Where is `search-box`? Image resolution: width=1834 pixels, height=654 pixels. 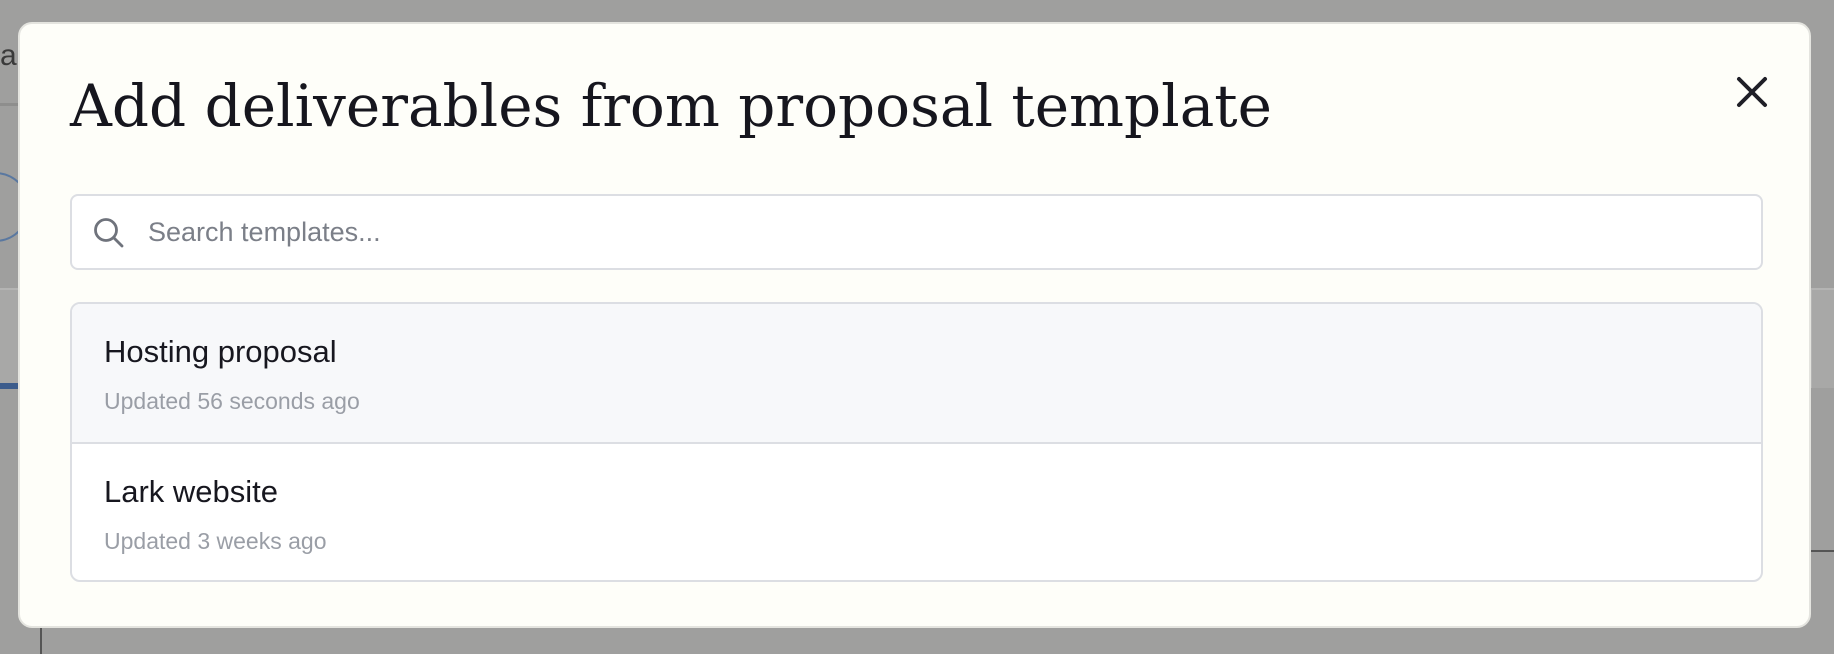 search-box is located at coordinates (916, 232).